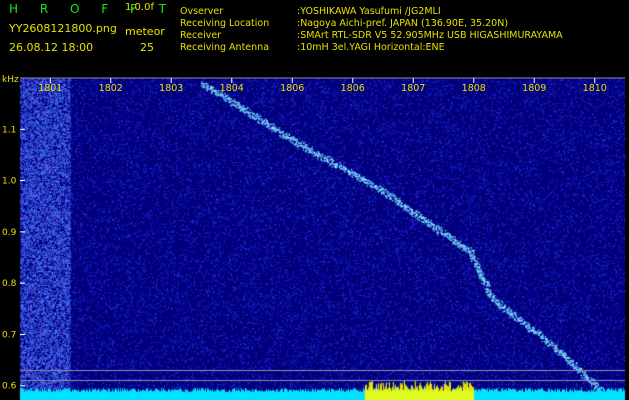 The width and height of the screenshot is (629, 400). I want to click on y-tick-label: 1.1, so click(9, 130).